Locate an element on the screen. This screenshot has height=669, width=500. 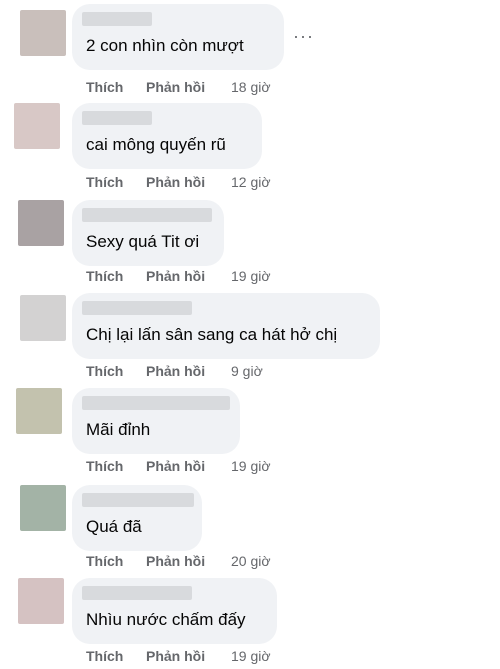
comment-actions: Thích Phản hồi 18 giờ is located at coordinates (178, 87).